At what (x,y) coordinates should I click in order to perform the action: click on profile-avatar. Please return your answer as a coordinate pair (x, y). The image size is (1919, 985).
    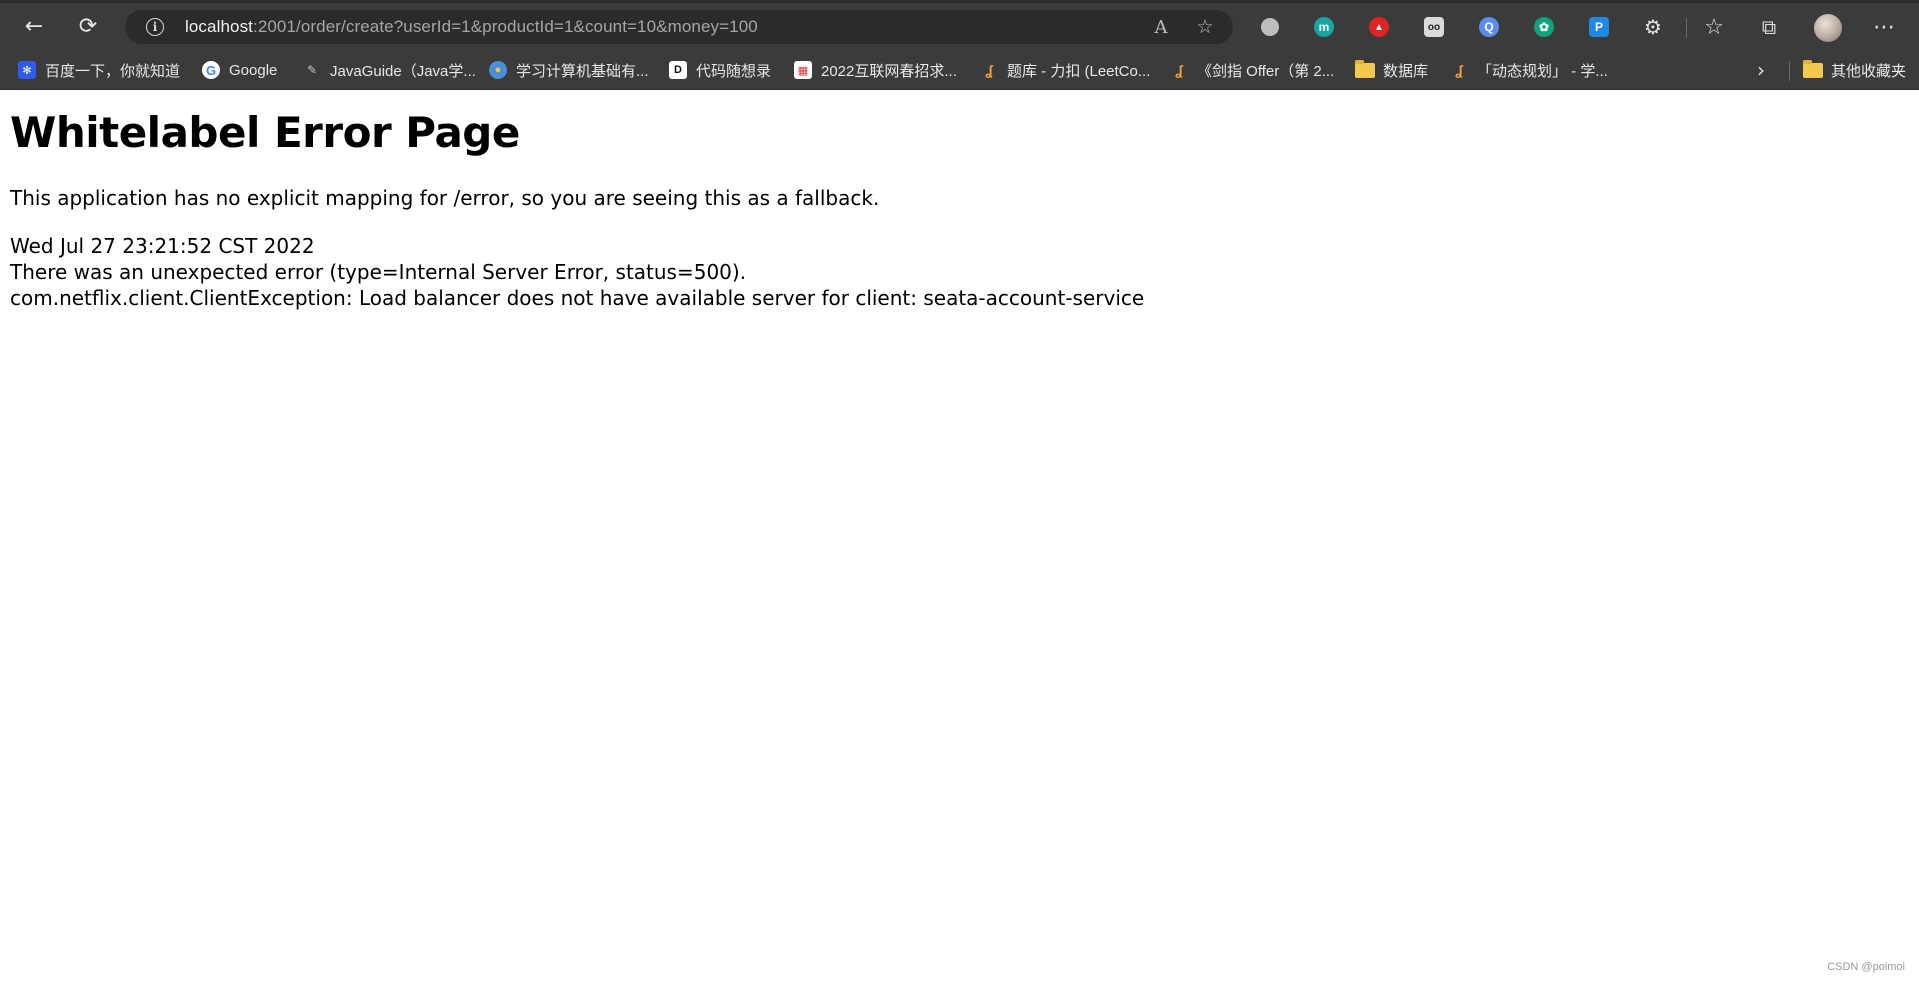
    Looking at the image, I should click on (1828, 28).